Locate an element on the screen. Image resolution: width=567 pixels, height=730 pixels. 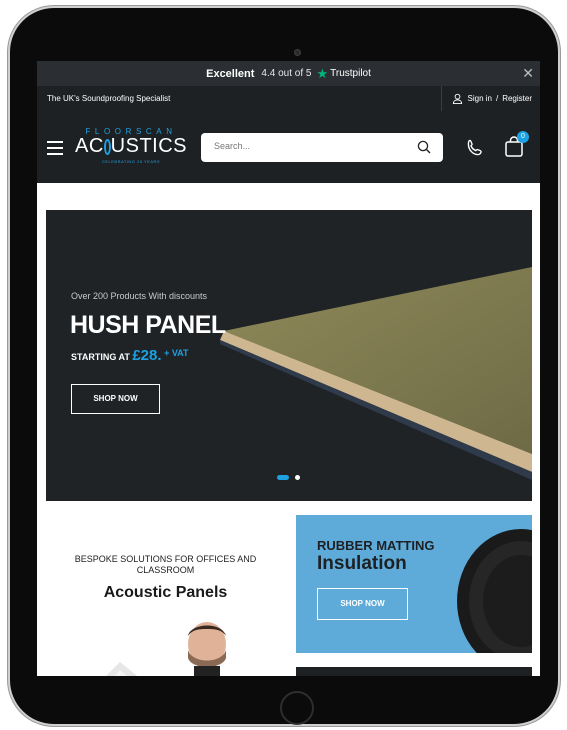
close-icon: ✕ is located at coordinates (528, 73).